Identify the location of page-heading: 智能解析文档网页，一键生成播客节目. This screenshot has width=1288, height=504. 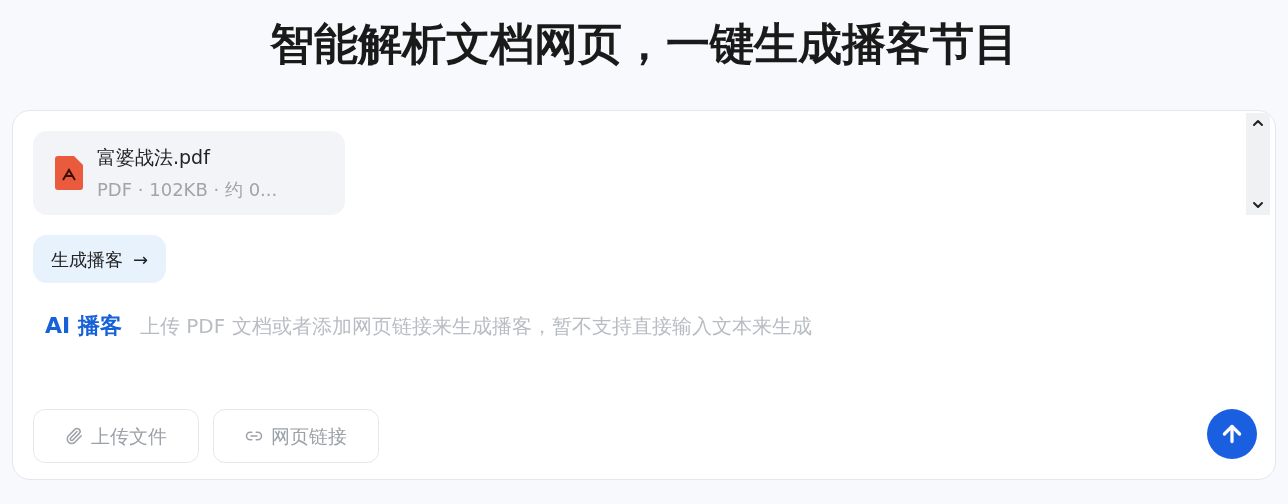
(644, 44).